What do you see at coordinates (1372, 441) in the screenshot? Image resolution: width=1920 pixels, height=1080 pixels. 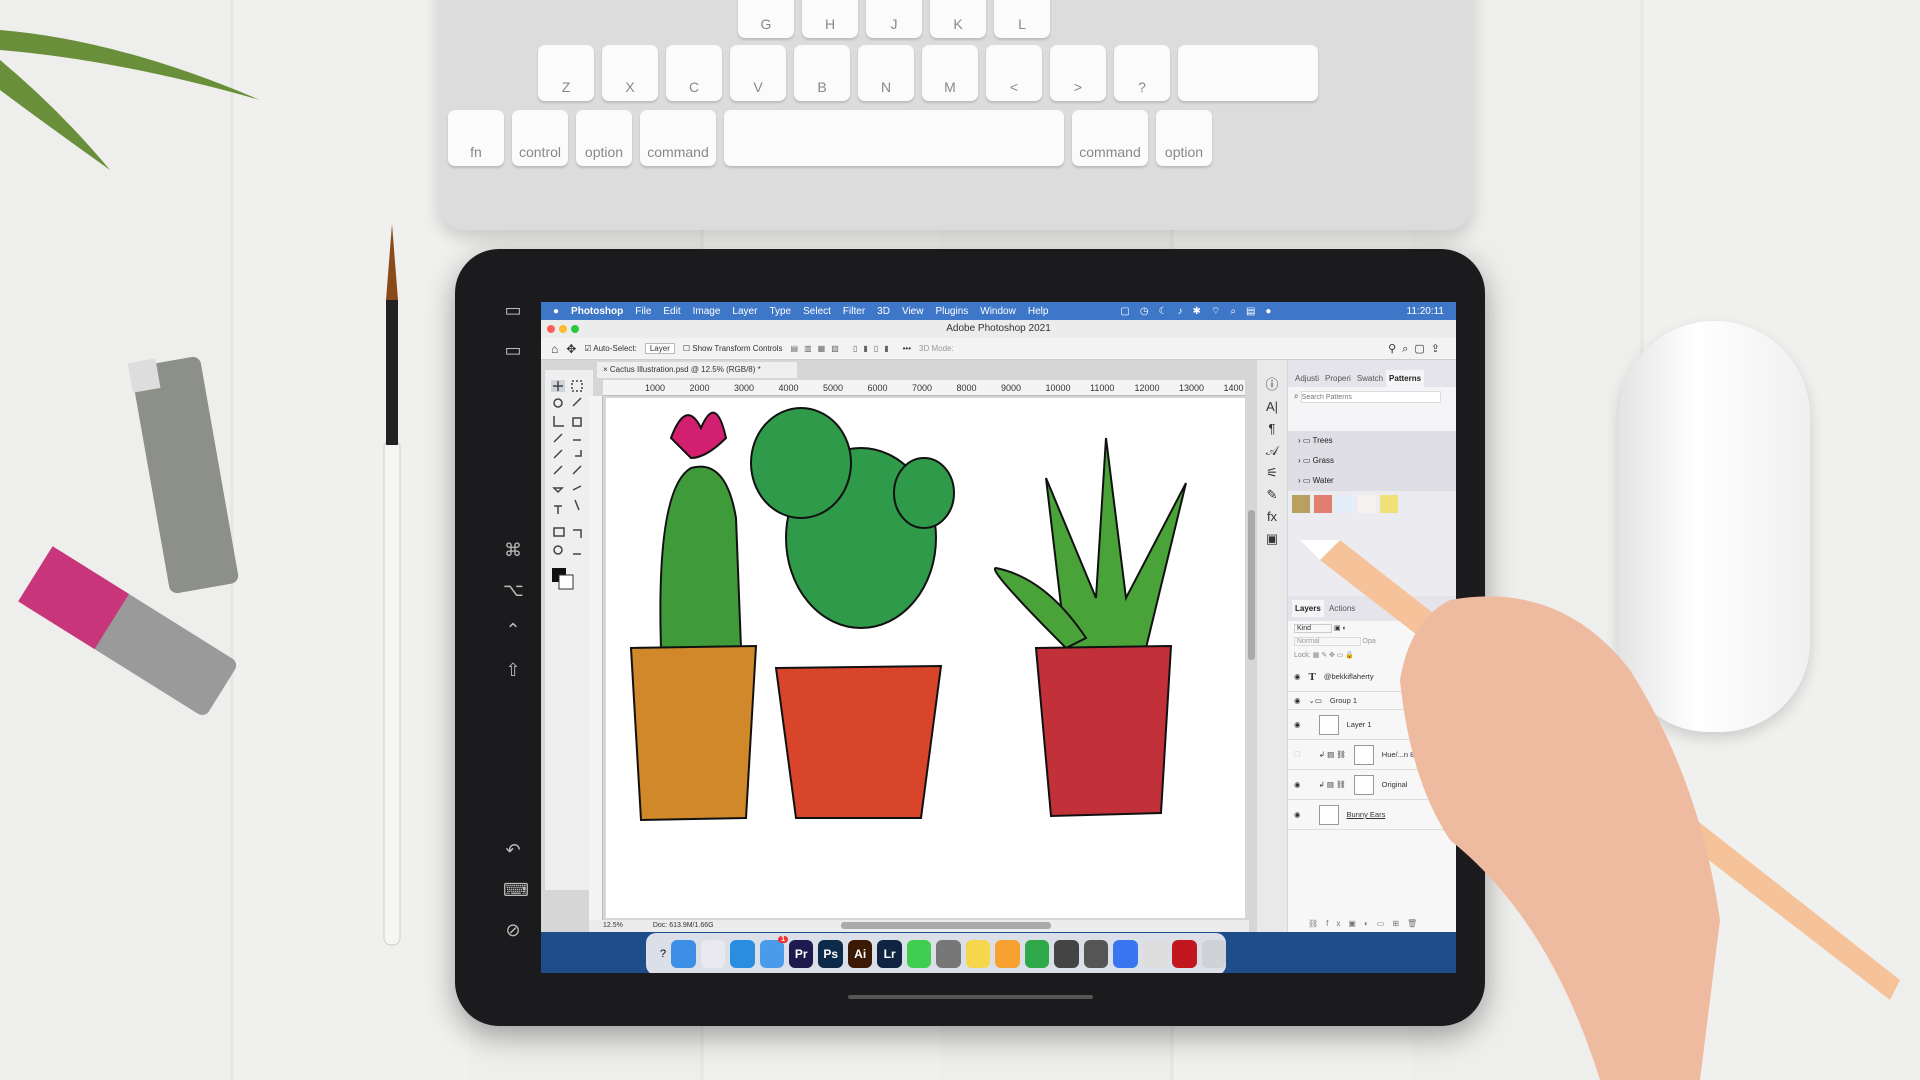 I see `pattern-folder-trees: › ▭ Trees` at bounding box center [1372, 441].